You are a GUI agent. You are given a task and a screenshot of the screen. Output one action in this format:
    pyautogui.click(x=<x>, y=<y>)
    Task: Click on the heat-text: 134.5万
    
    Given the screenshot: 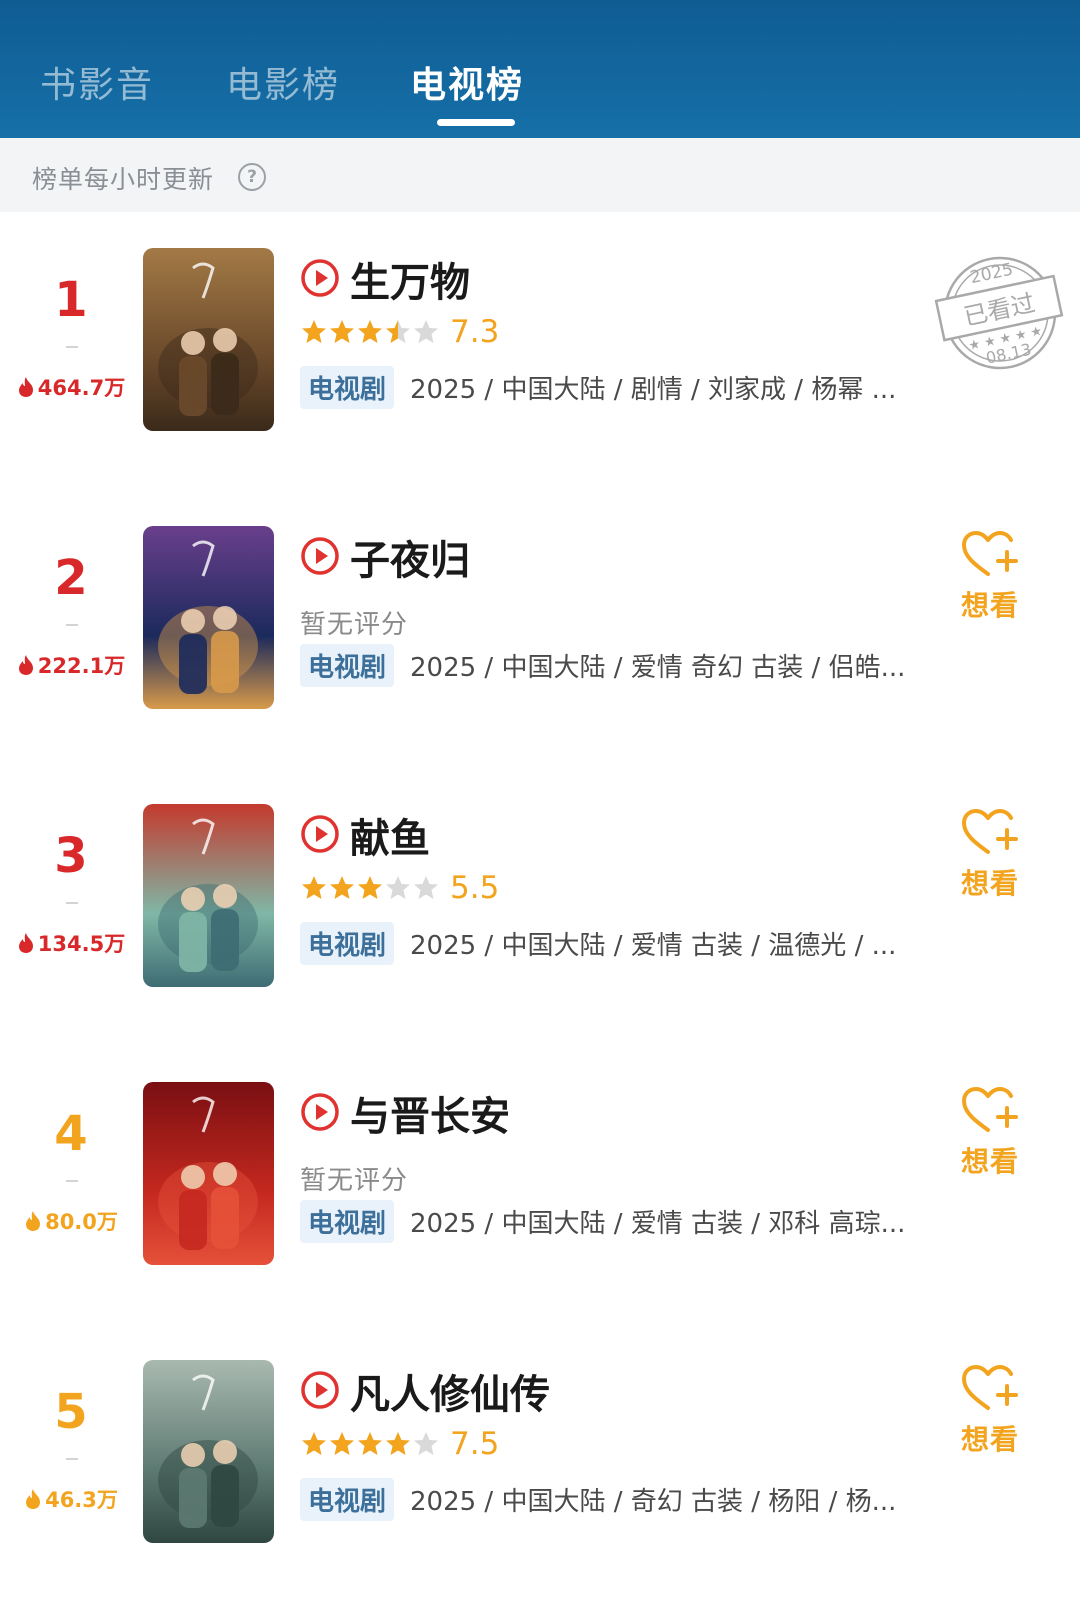 What is the action you would take?
    pyautogui.click(x=81, y=944)
    